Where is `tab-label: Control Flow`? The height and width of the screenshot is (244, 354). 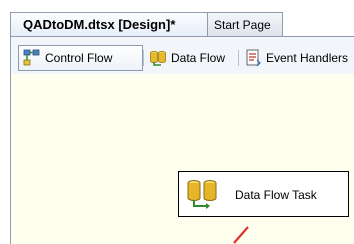
tab-label: Control Flow is located at coordinates (79, 58).